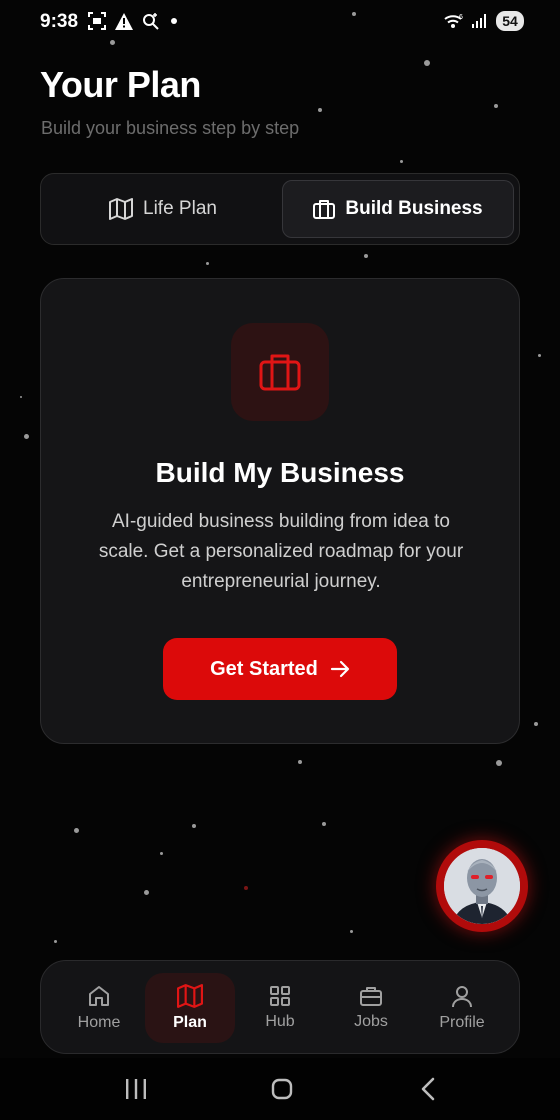 The height and width of the screenshot is (1120, 560). I want to click on status-time: 9:38, so click(59, 21).